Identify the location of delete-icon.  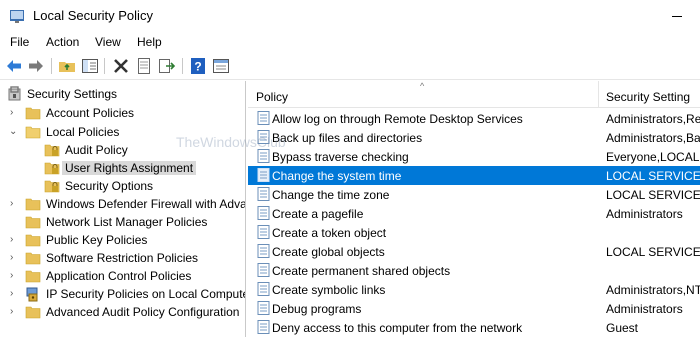
(121, 66).